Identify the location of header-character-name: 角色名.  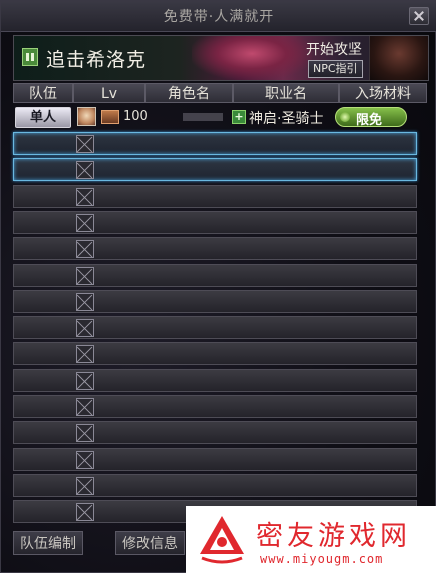
(189, 93).